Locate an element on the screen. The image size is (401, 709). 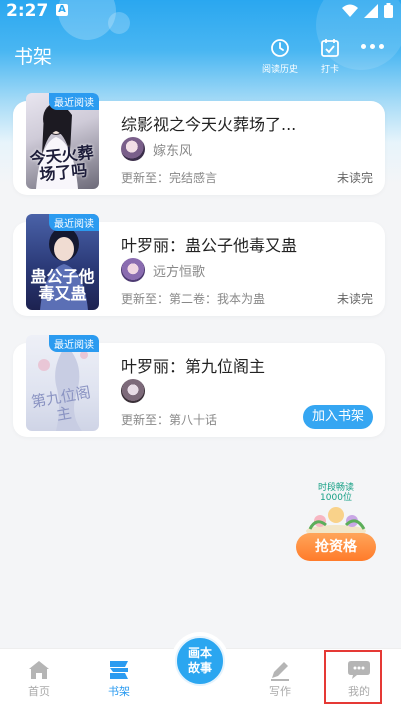
battery-icon is located at coordinates (388, 10).